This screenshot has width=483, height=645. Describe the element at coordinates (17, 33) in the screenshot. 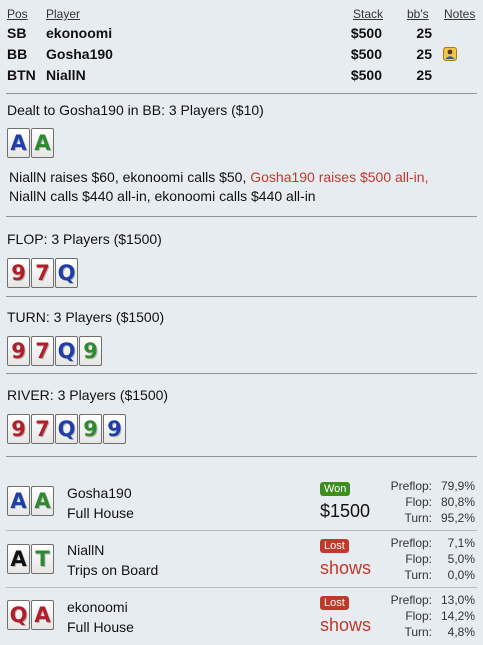

I see `player-pos: SB` at that location.